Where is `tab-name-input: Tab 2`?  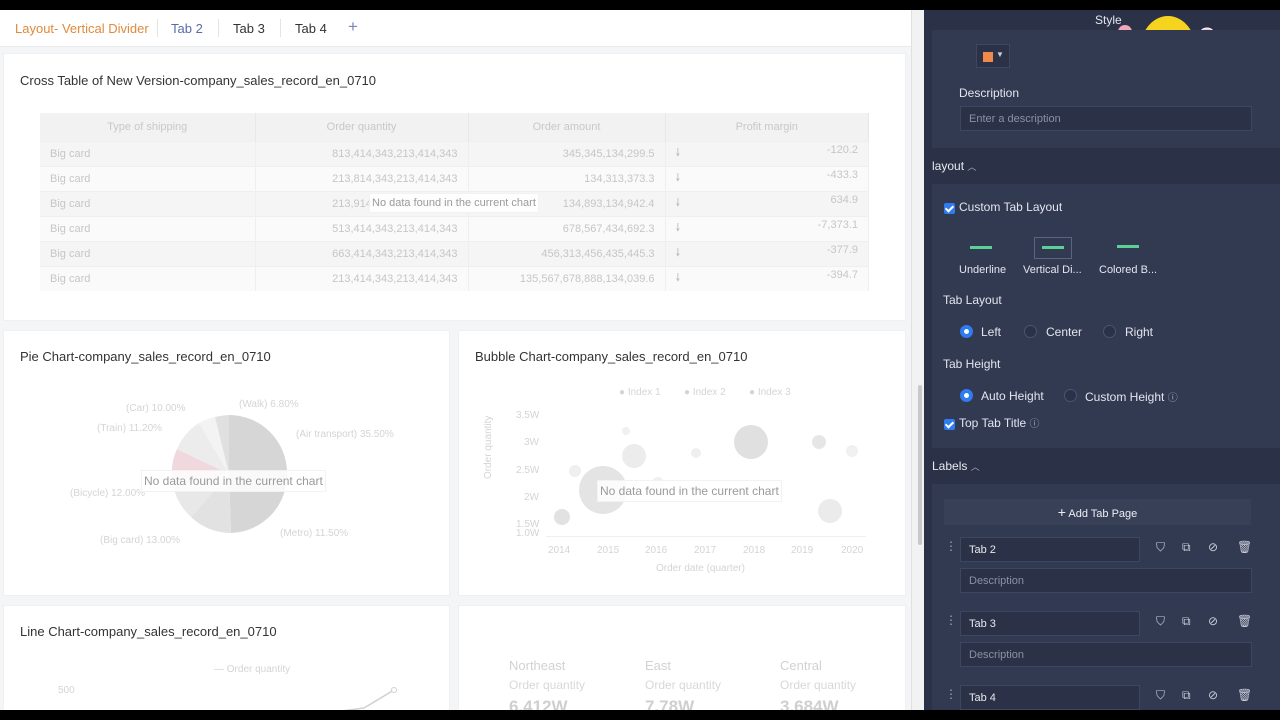 tab-name-input: Tab 2 is located at coordinates (1050, 549).